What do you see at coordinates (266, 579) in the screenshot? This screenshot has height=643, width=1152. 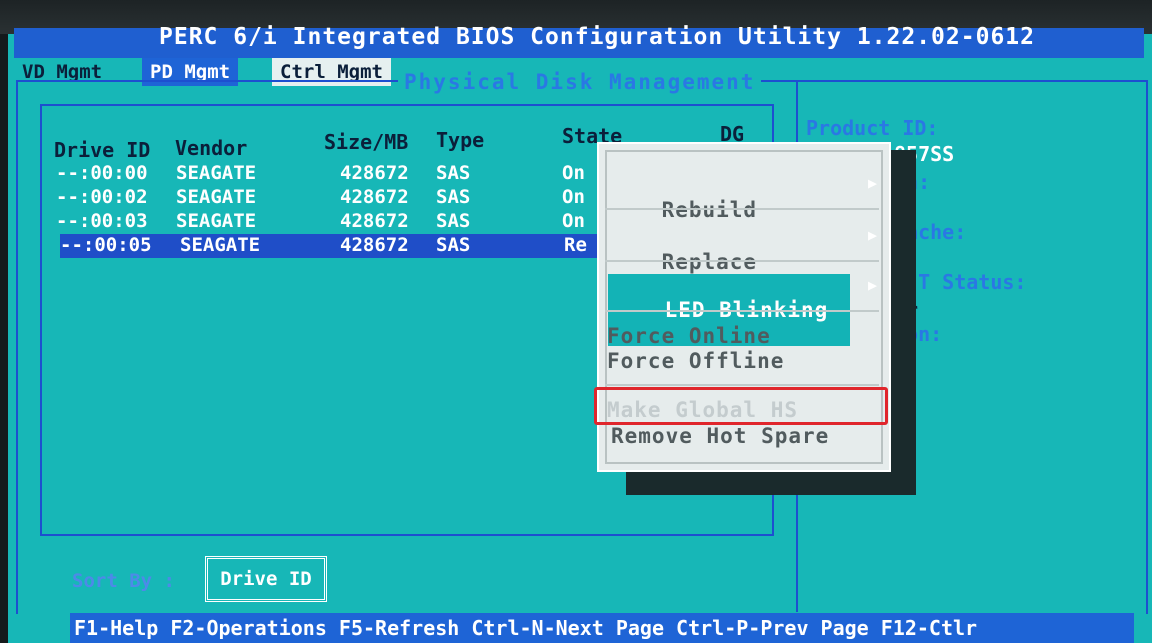 I see `sort-by-button: Drive ID` at bounding box center [266, 579].